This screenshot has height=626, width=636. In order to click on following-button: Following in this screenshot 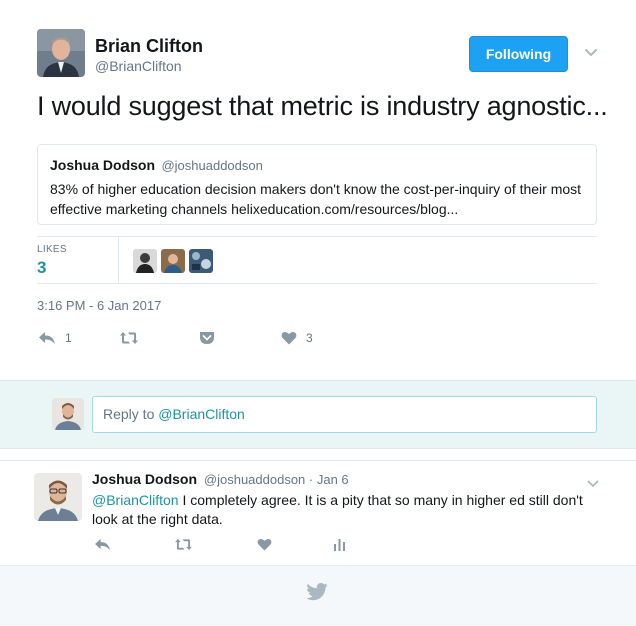, I will do `click(518, 54)`.